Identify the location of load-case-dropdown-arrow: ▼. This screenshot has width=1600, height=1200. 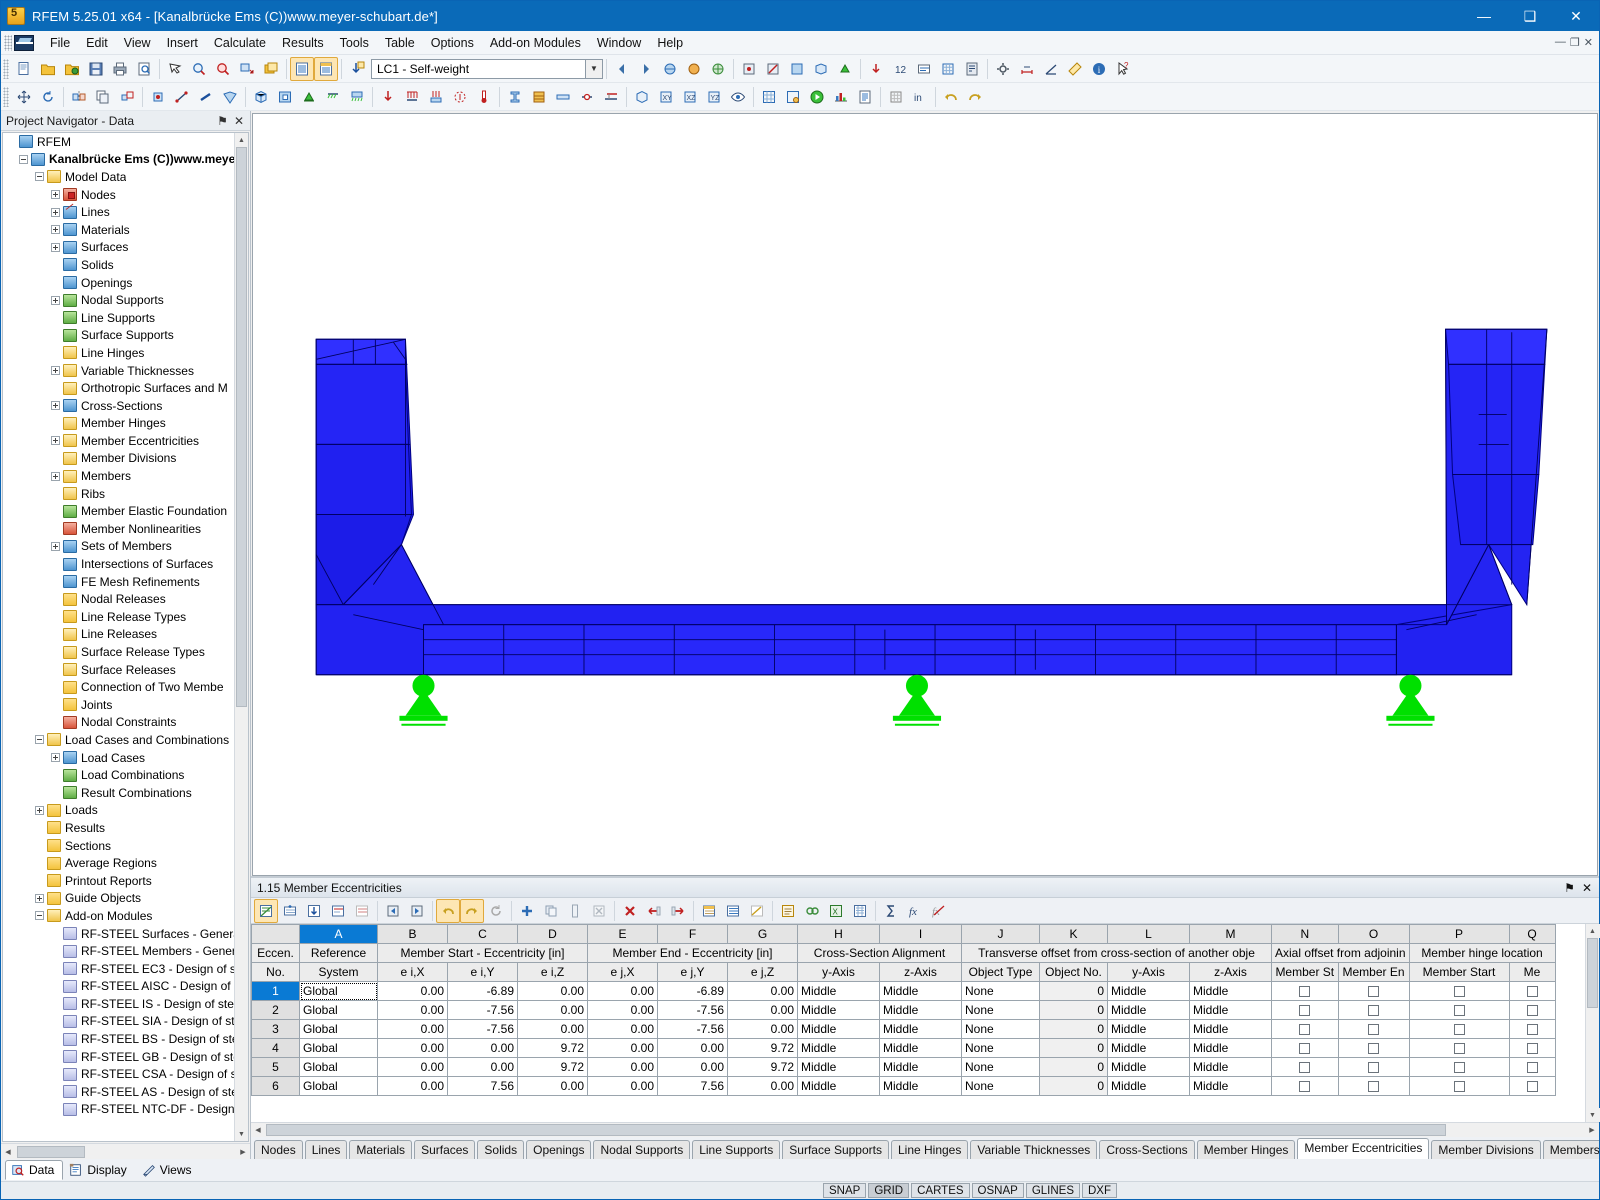
(594, 68).